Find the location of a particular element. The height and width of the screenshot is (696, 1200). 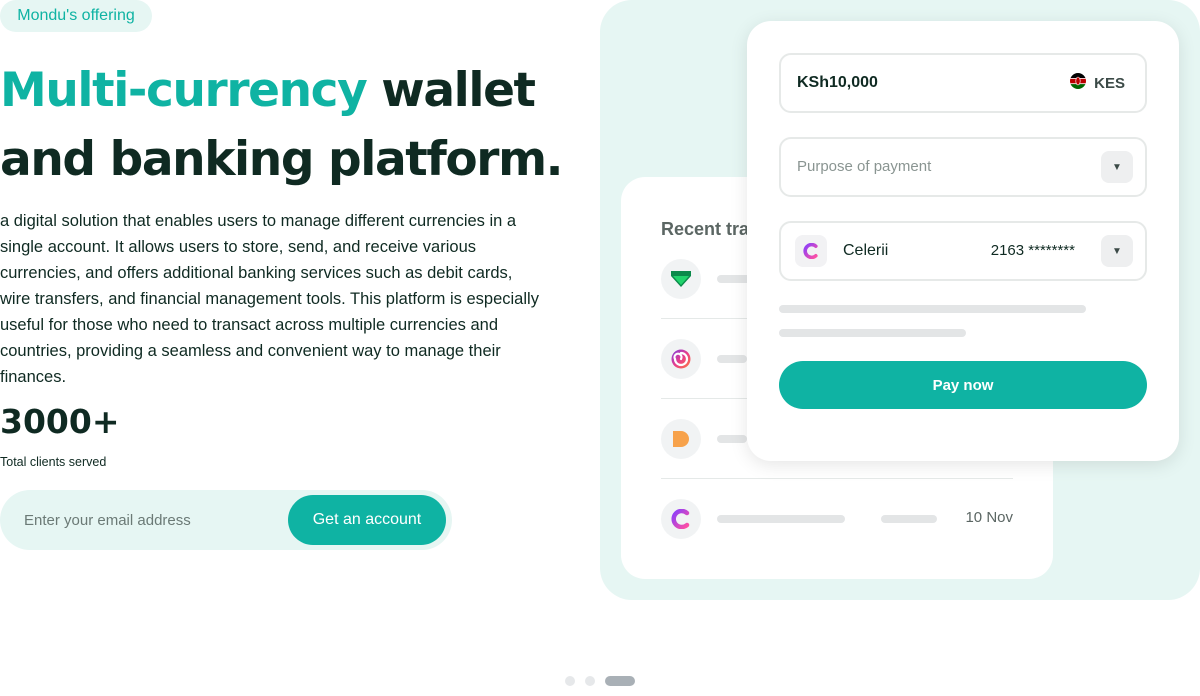

recent-transactions-title: Recent tra is located at coordinates (705, 229).